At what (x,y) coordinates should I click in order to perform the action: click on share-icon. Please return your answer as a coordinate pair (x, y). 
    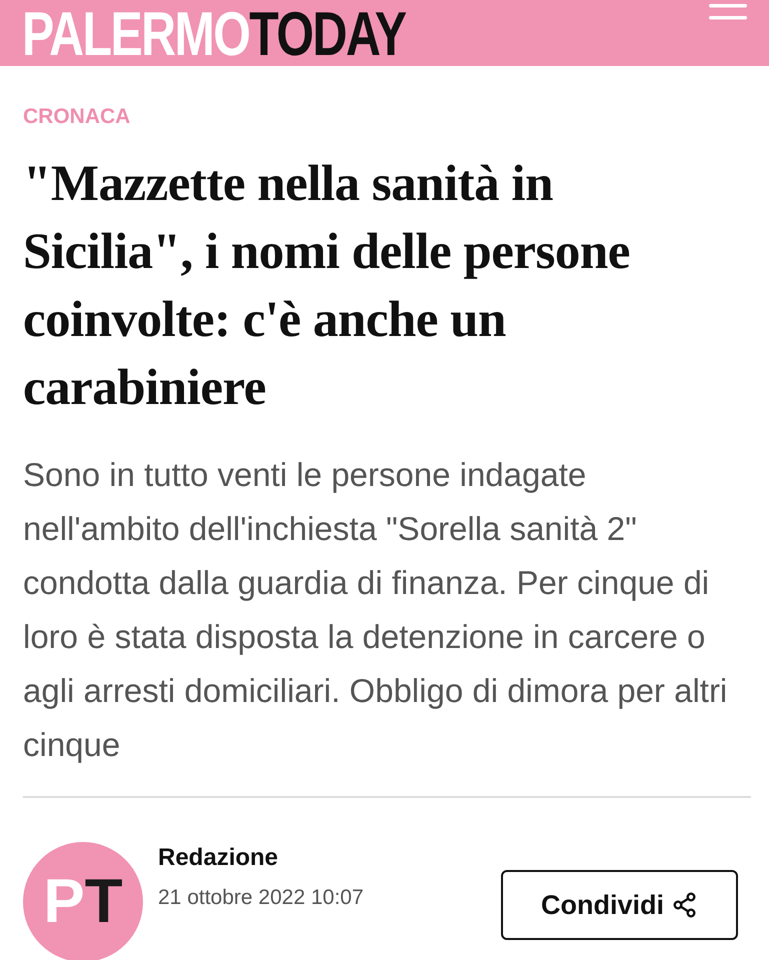
    Looking at the image, I should click on (685, 905).